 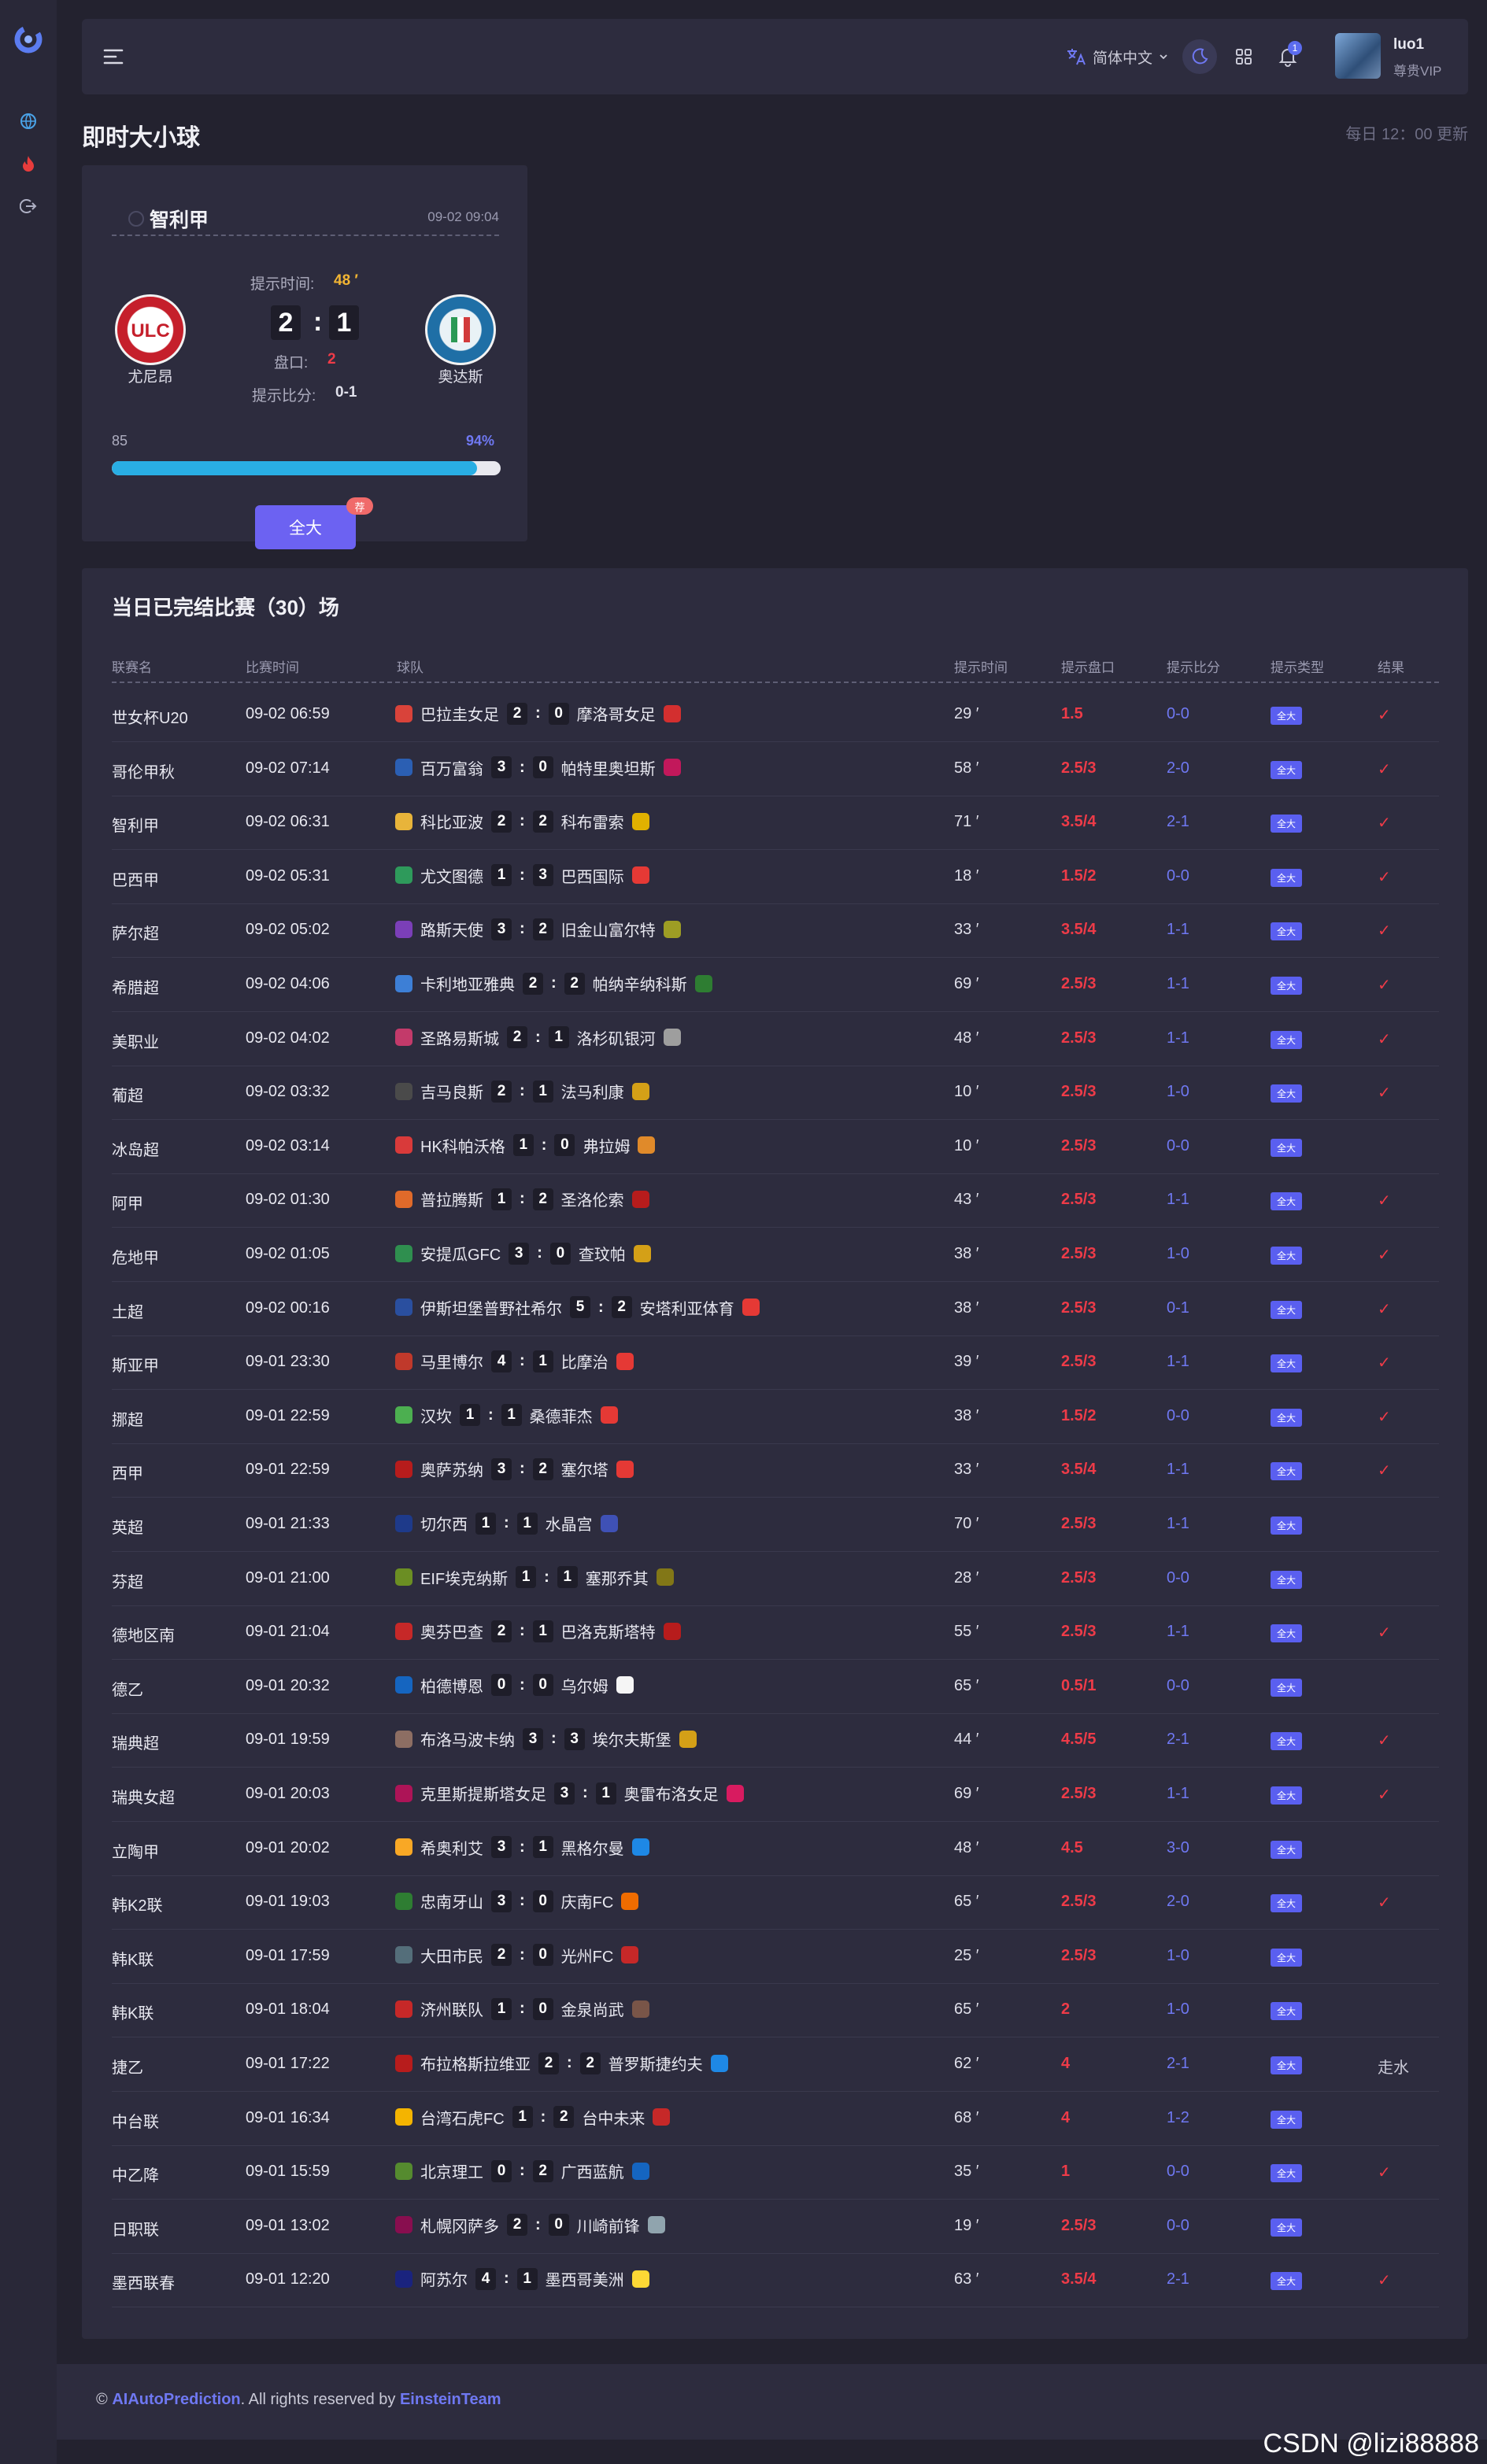 I want to click on row-teams: 济州联队 1:0 金泉尚武, so click(x=522, y=2009).